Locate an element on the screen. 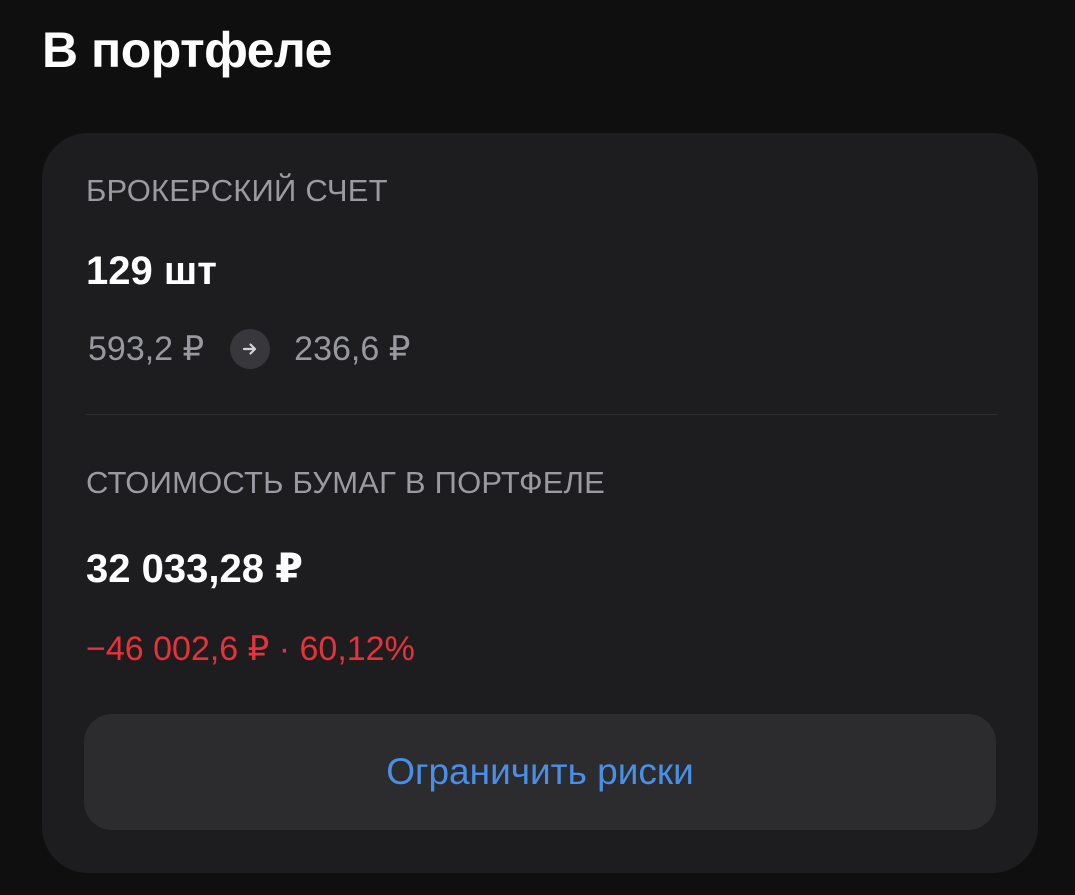 This screenshot has height=895, width=1075. change-amount: −46 002,6 ₽ is located at coordinates (178, 649).